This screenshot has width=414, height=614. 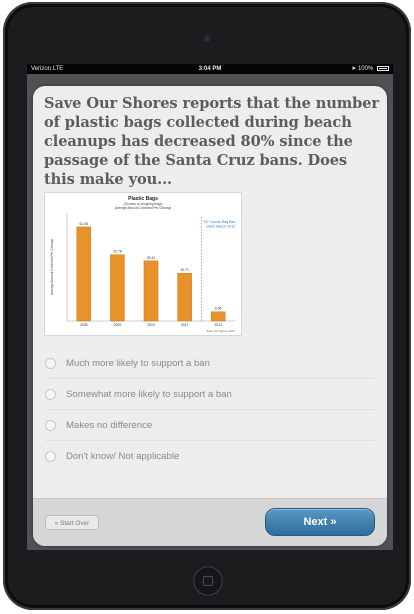 I want to click on chart-source: Save Our Shores 2012, so click(x=221, y=331).